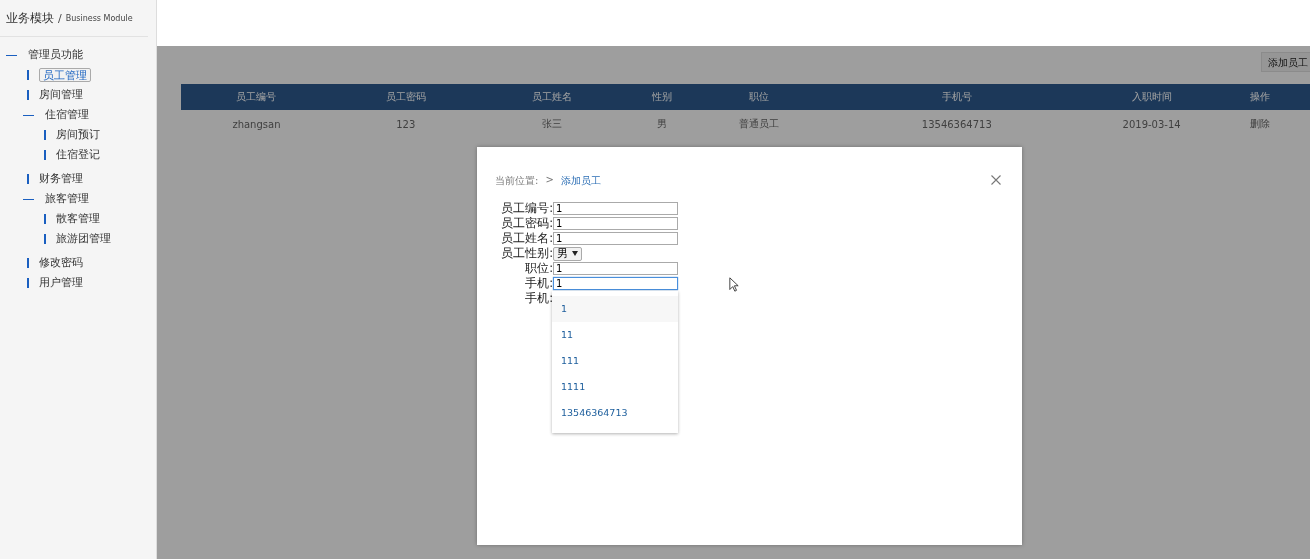 This screenshot has height=559, width=1310. Describe the element at coordinates (1151, 124) in the screenshot. I see `table-cell-text: 2019-03-14` at that location.